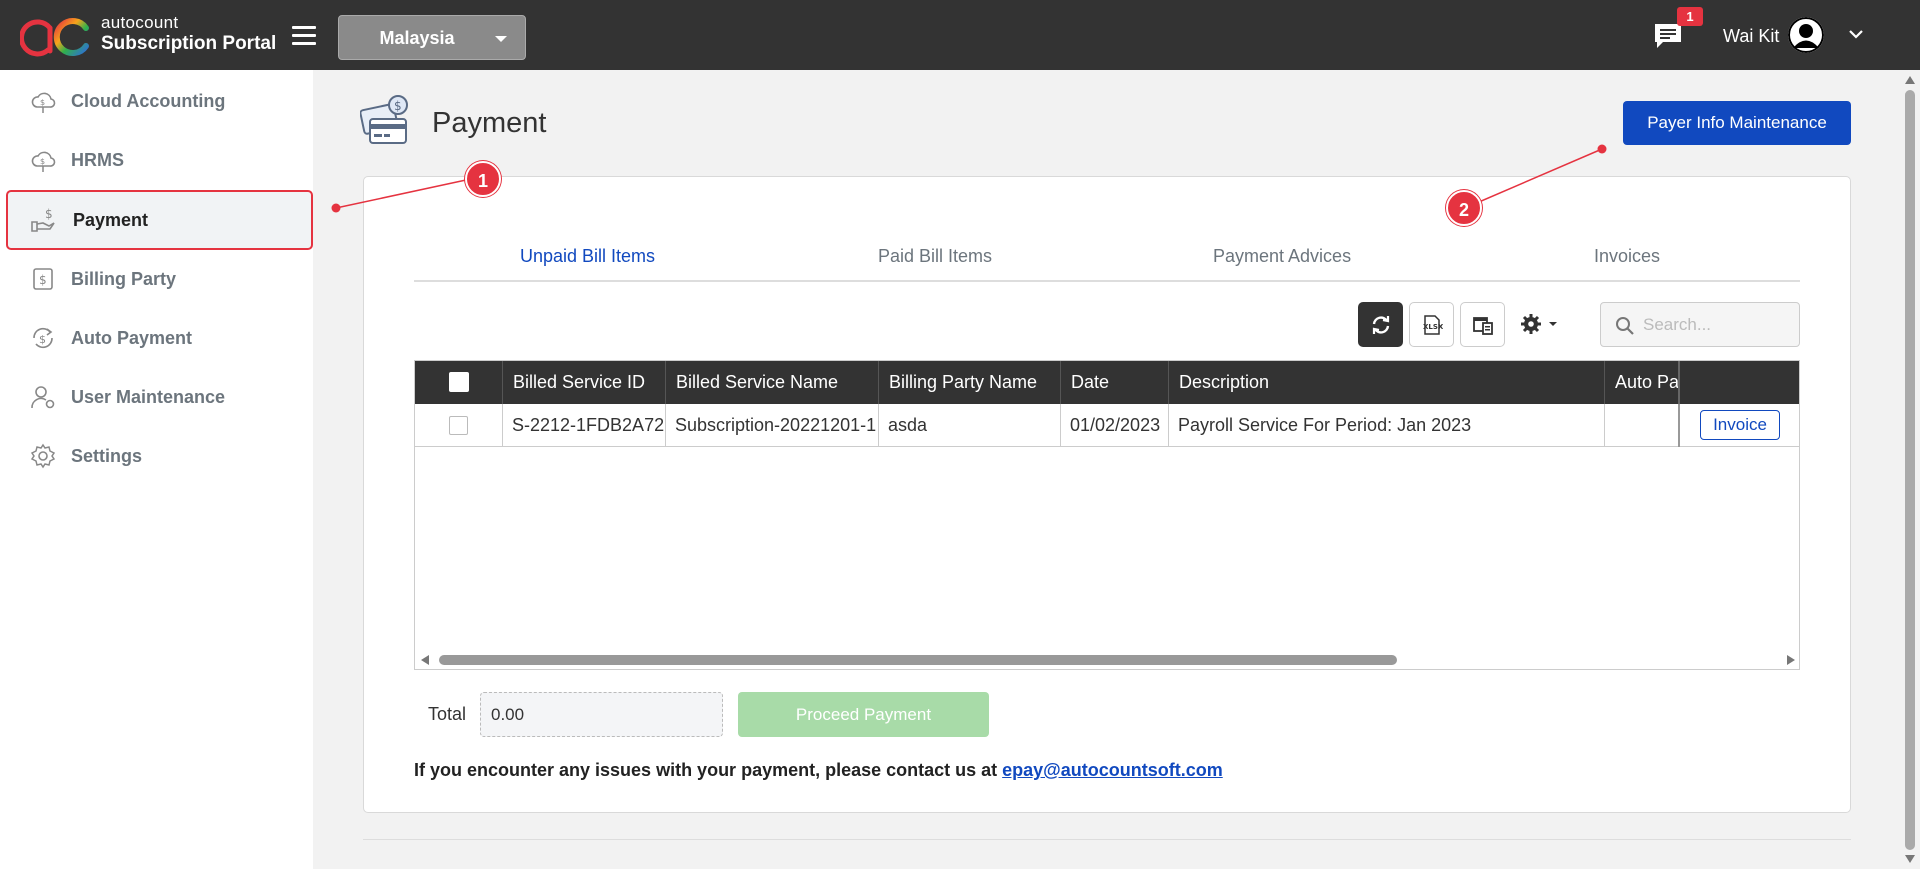 Image resolution: width=1920 pixels, height=869 pixels. I want to click on cell-billed-service-id: S-2212-1FDB2A72, so click(584, 425).